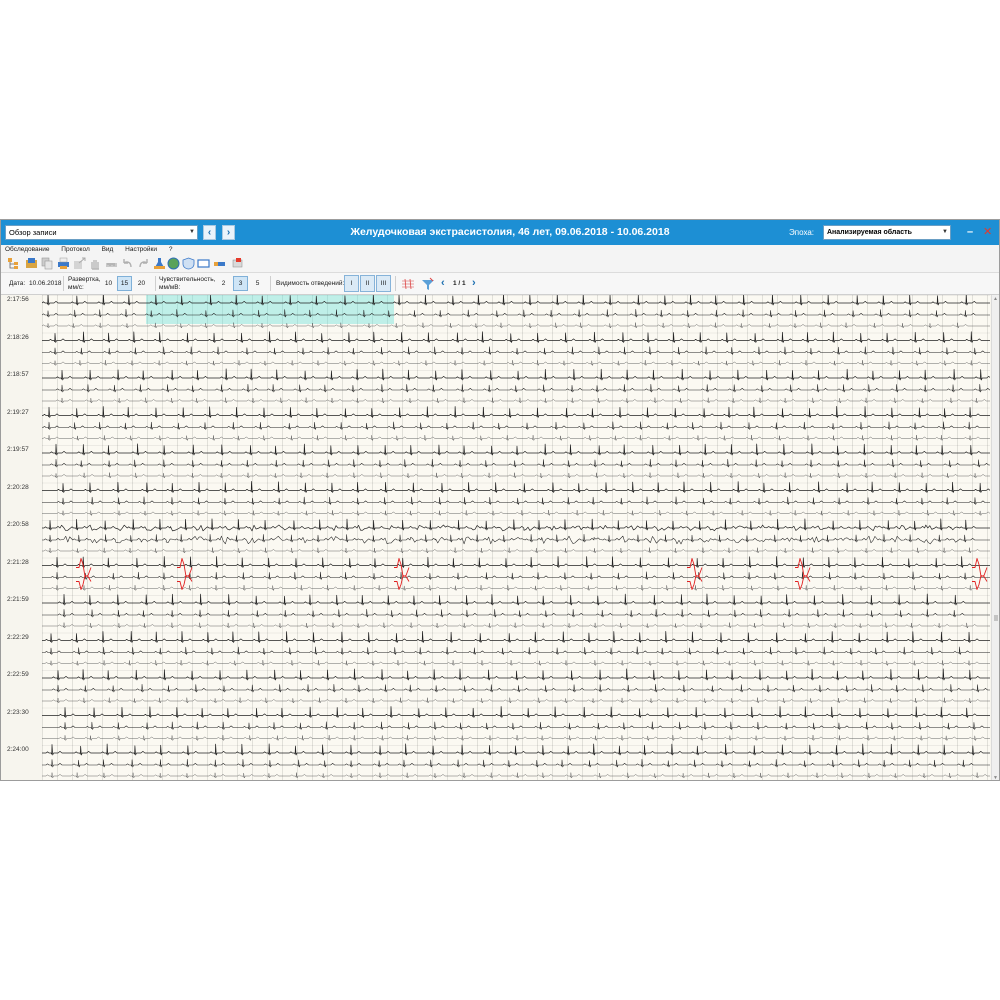 Image resolution: width=1000 pixels, height=1000 pixels. Describe the element at coordinates (18, 337) in the screenshot. I see `row-time-label: 2:18:26` at that location.